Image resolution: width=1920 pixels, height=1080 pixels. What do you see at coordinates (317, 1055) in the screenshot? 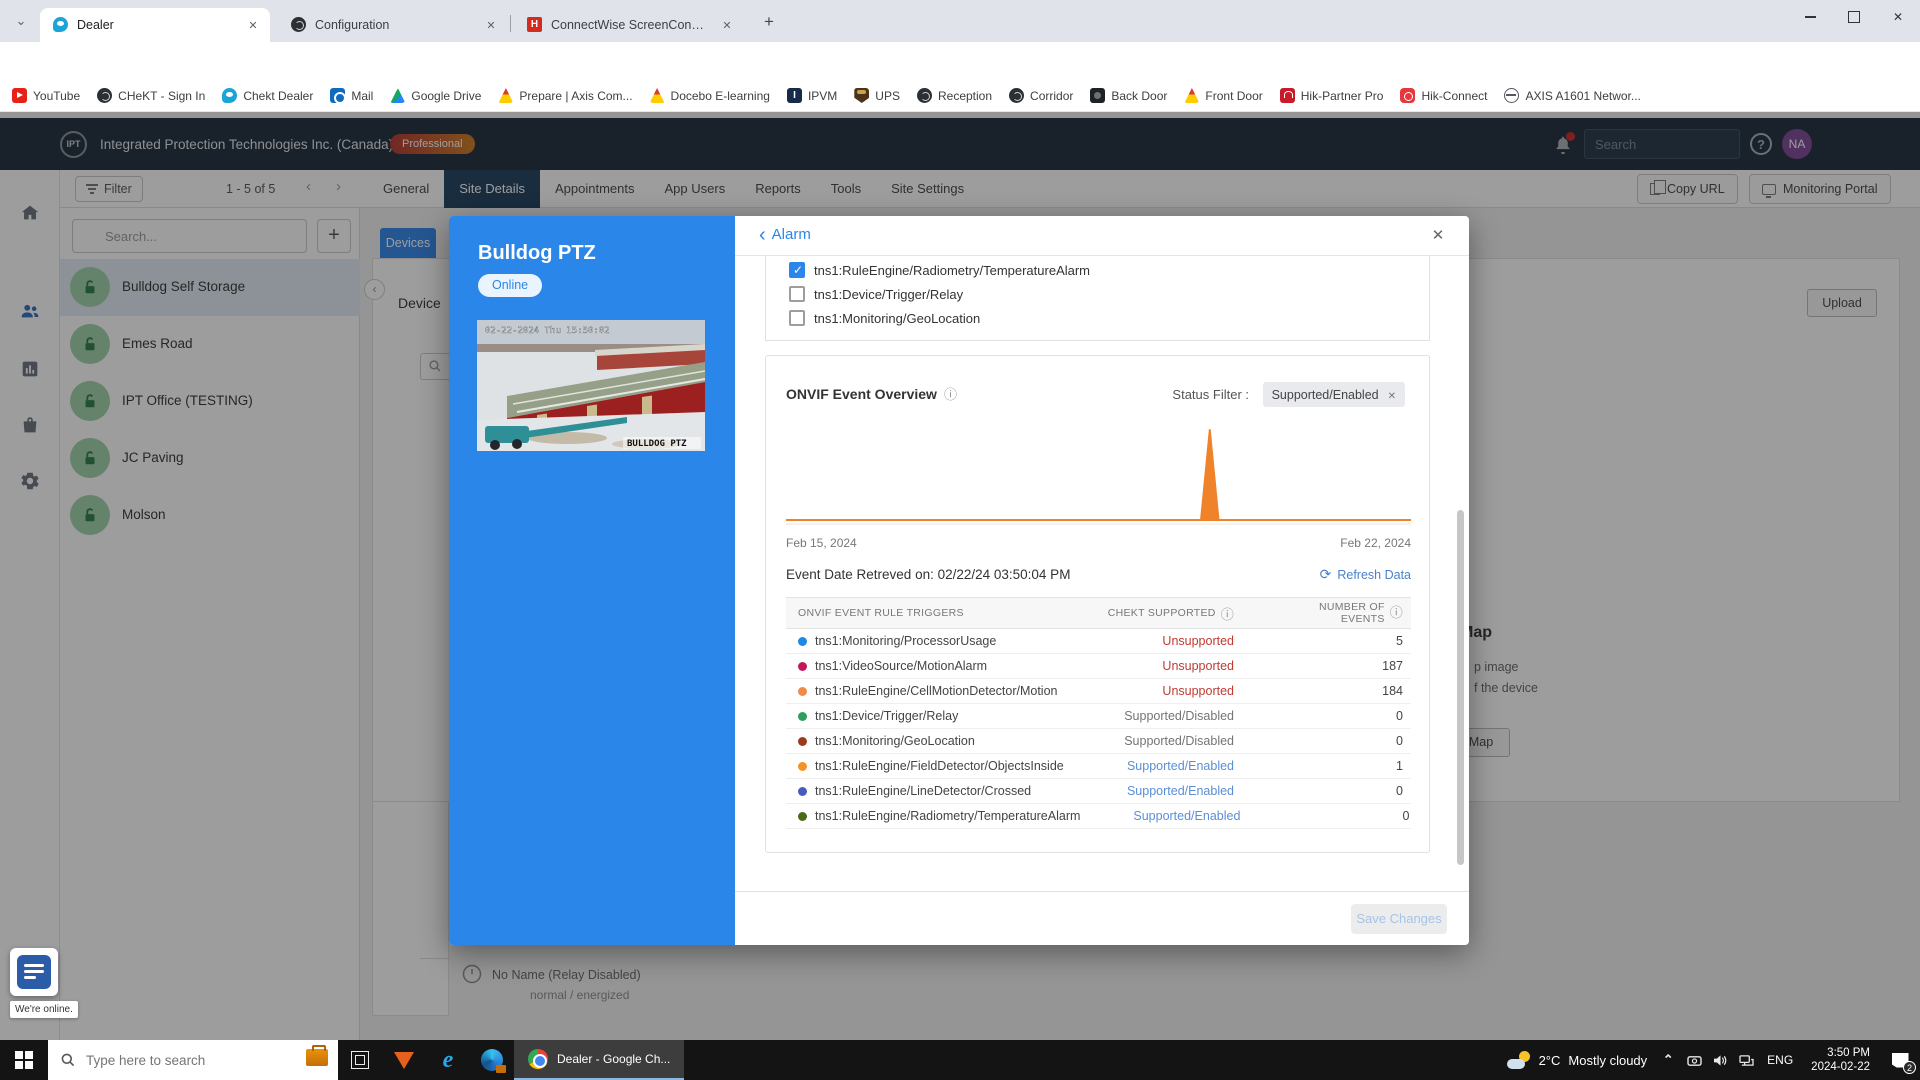
I see `briefcase-icon` at bounding box center [317, 1055].